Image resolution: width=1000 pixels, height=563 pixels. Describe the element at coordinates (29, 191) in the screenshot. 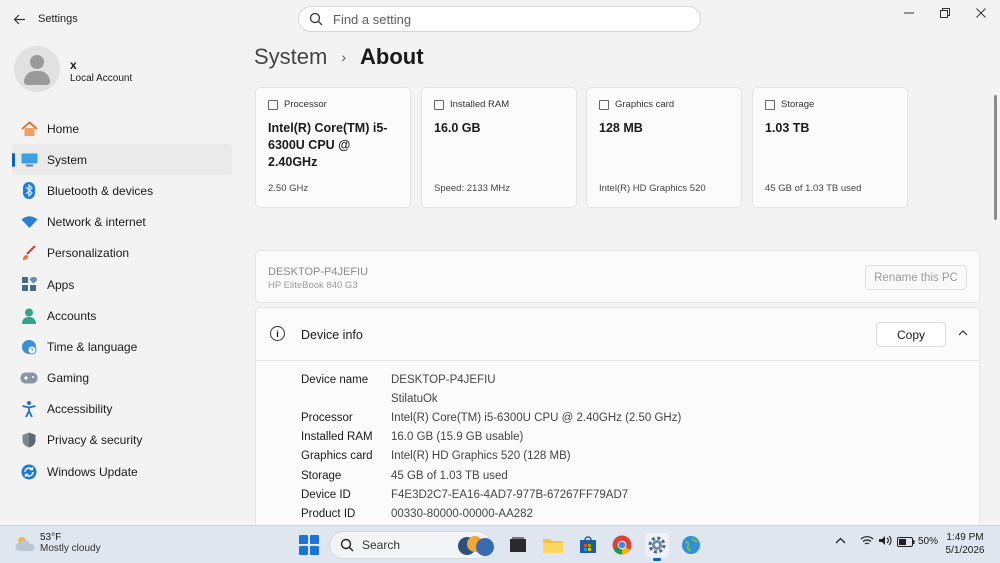

I see `bluetooth-icon` at that location.